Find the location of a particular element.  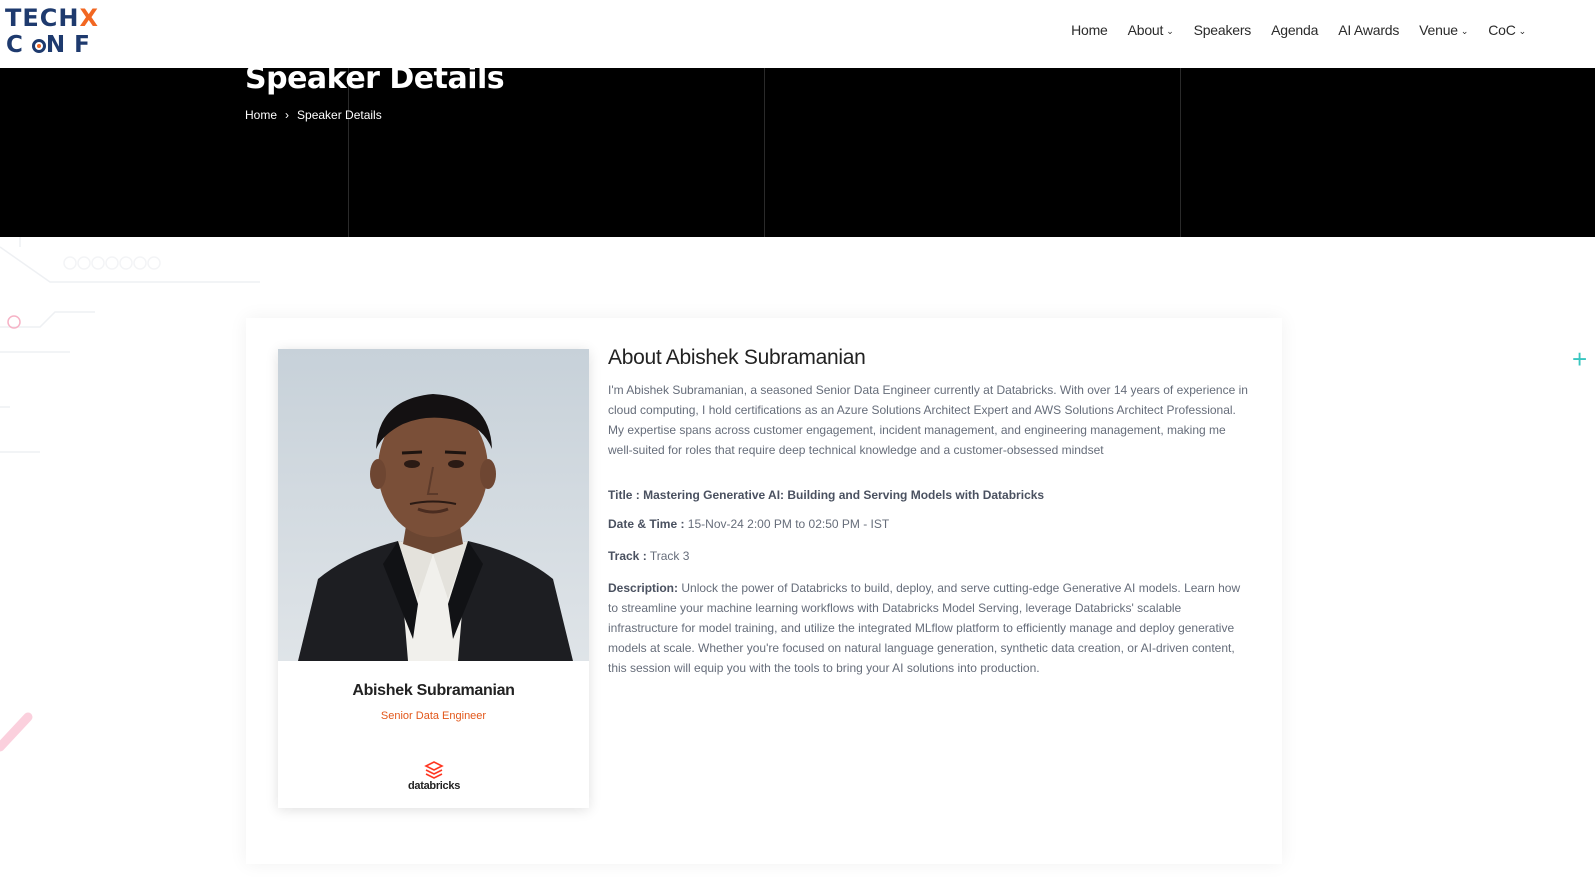

nav-item-ai-awards: AI Awards is located at coordinates (1368, 30).